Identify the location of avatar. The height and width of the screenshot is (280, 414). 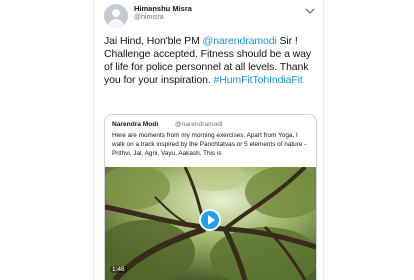
(116, 16).